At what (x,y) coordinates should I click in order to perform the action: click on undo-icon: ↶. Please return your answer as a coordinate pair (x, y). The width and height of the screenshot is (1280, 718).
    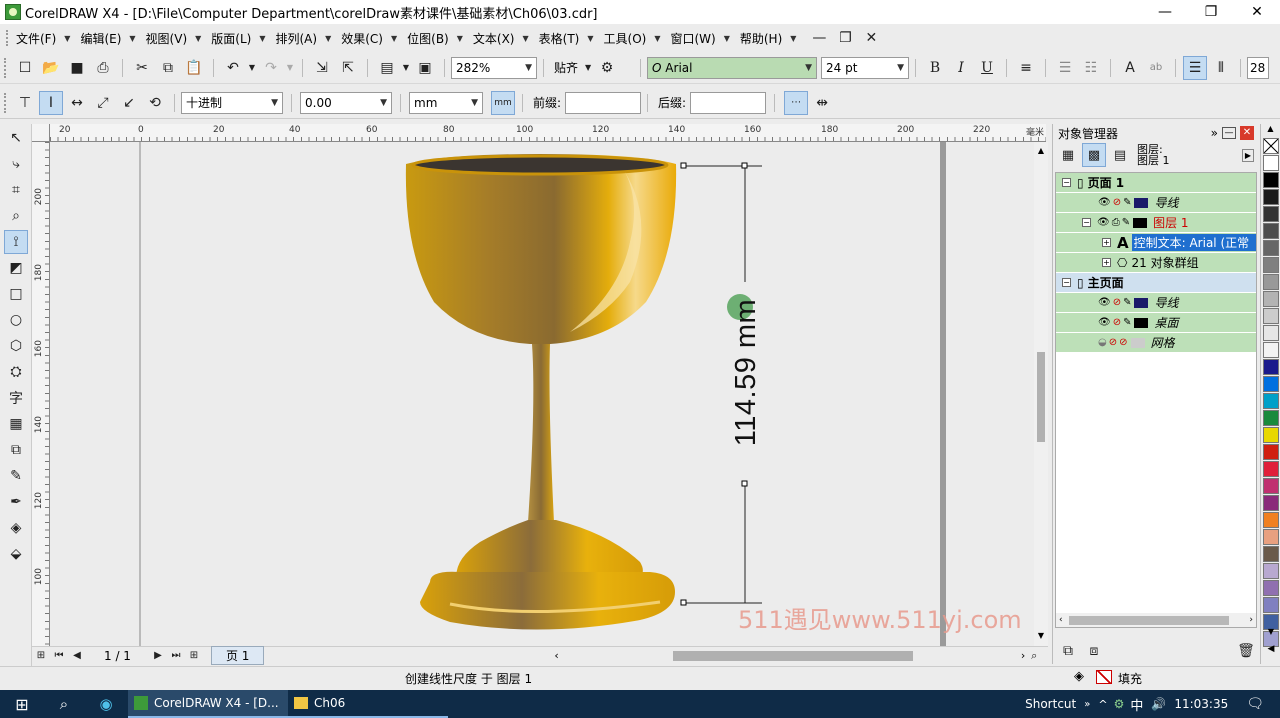
    Looking at the image, I should click on (233, 68).